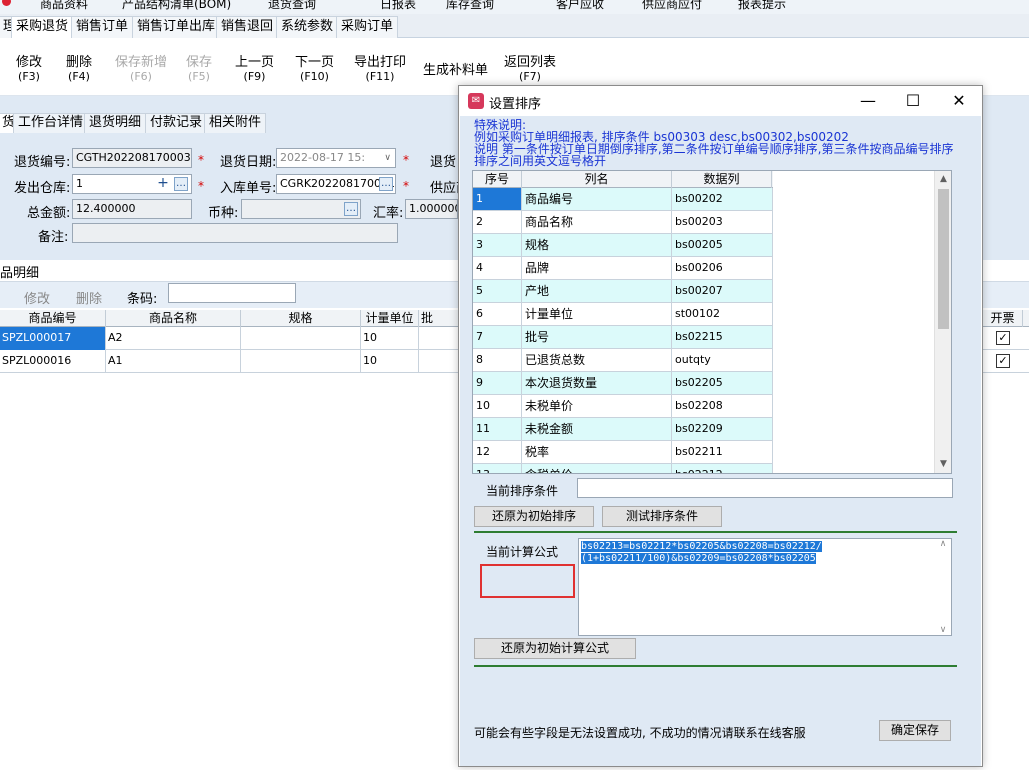 This screenshot has width=1029, height=770. Describe the element at coordinates (292, 6) in the screenshot. I see `top-menu-item: 退货查询` at that location.